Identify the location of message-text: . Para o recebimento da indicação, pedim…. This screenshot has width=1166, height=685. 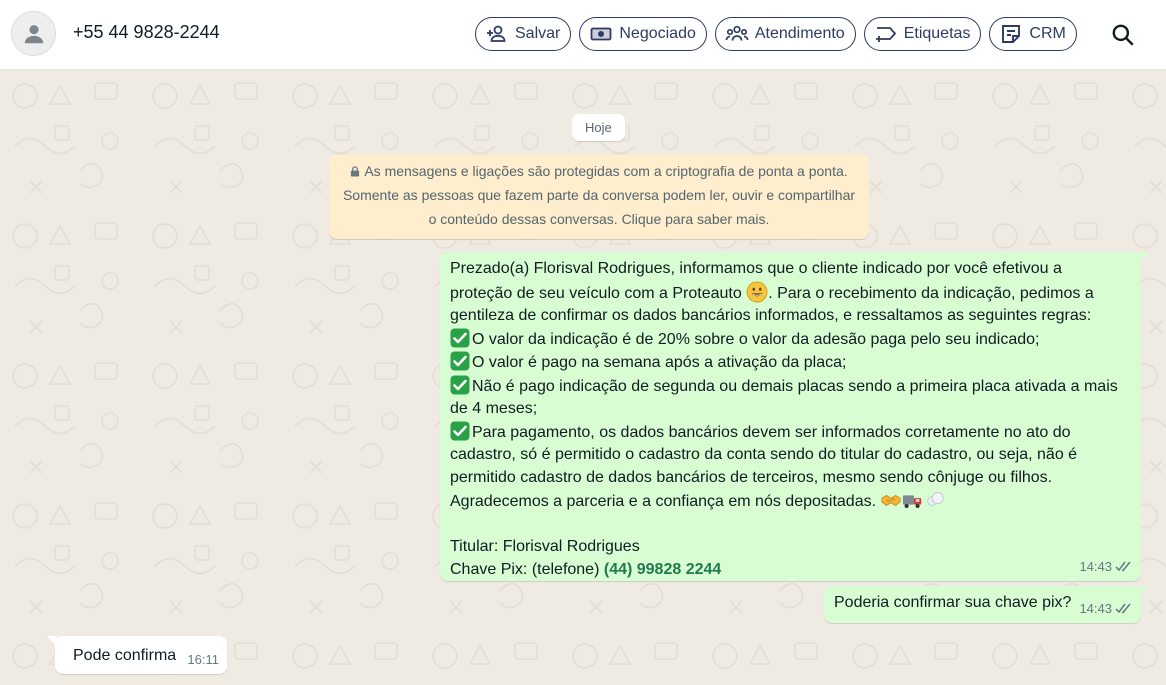
(931, 293).